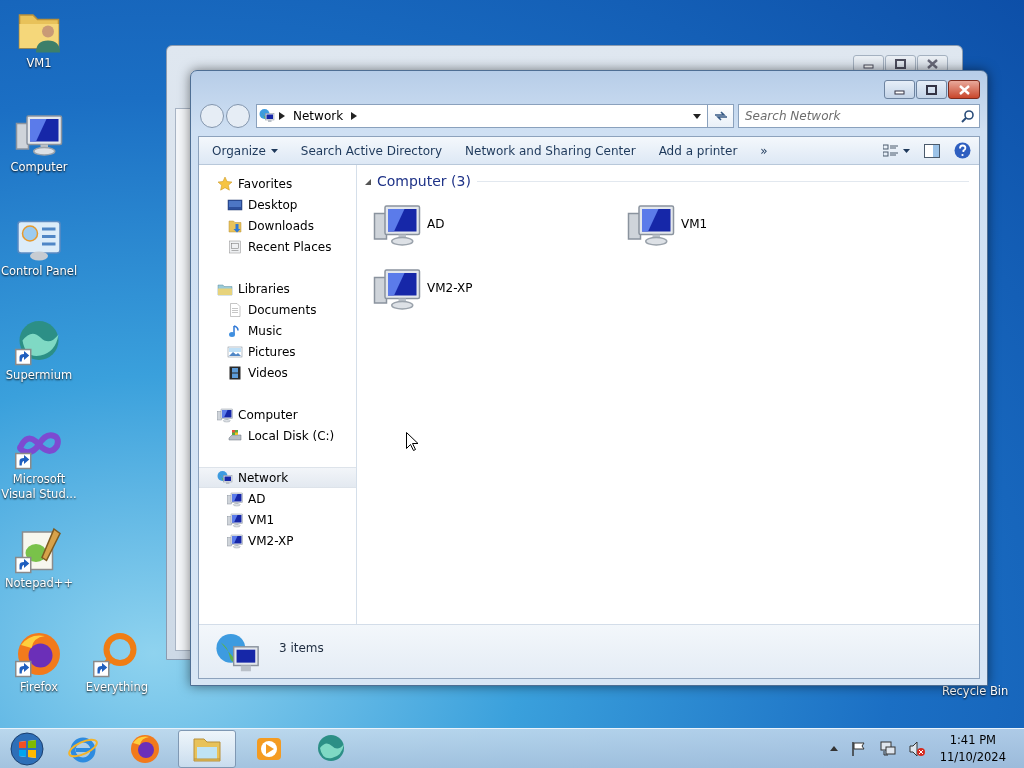 The height and width of the screenshot is (768, 1024). I want to click on desktop-shortcut: Control Panel, so click(39, 246).